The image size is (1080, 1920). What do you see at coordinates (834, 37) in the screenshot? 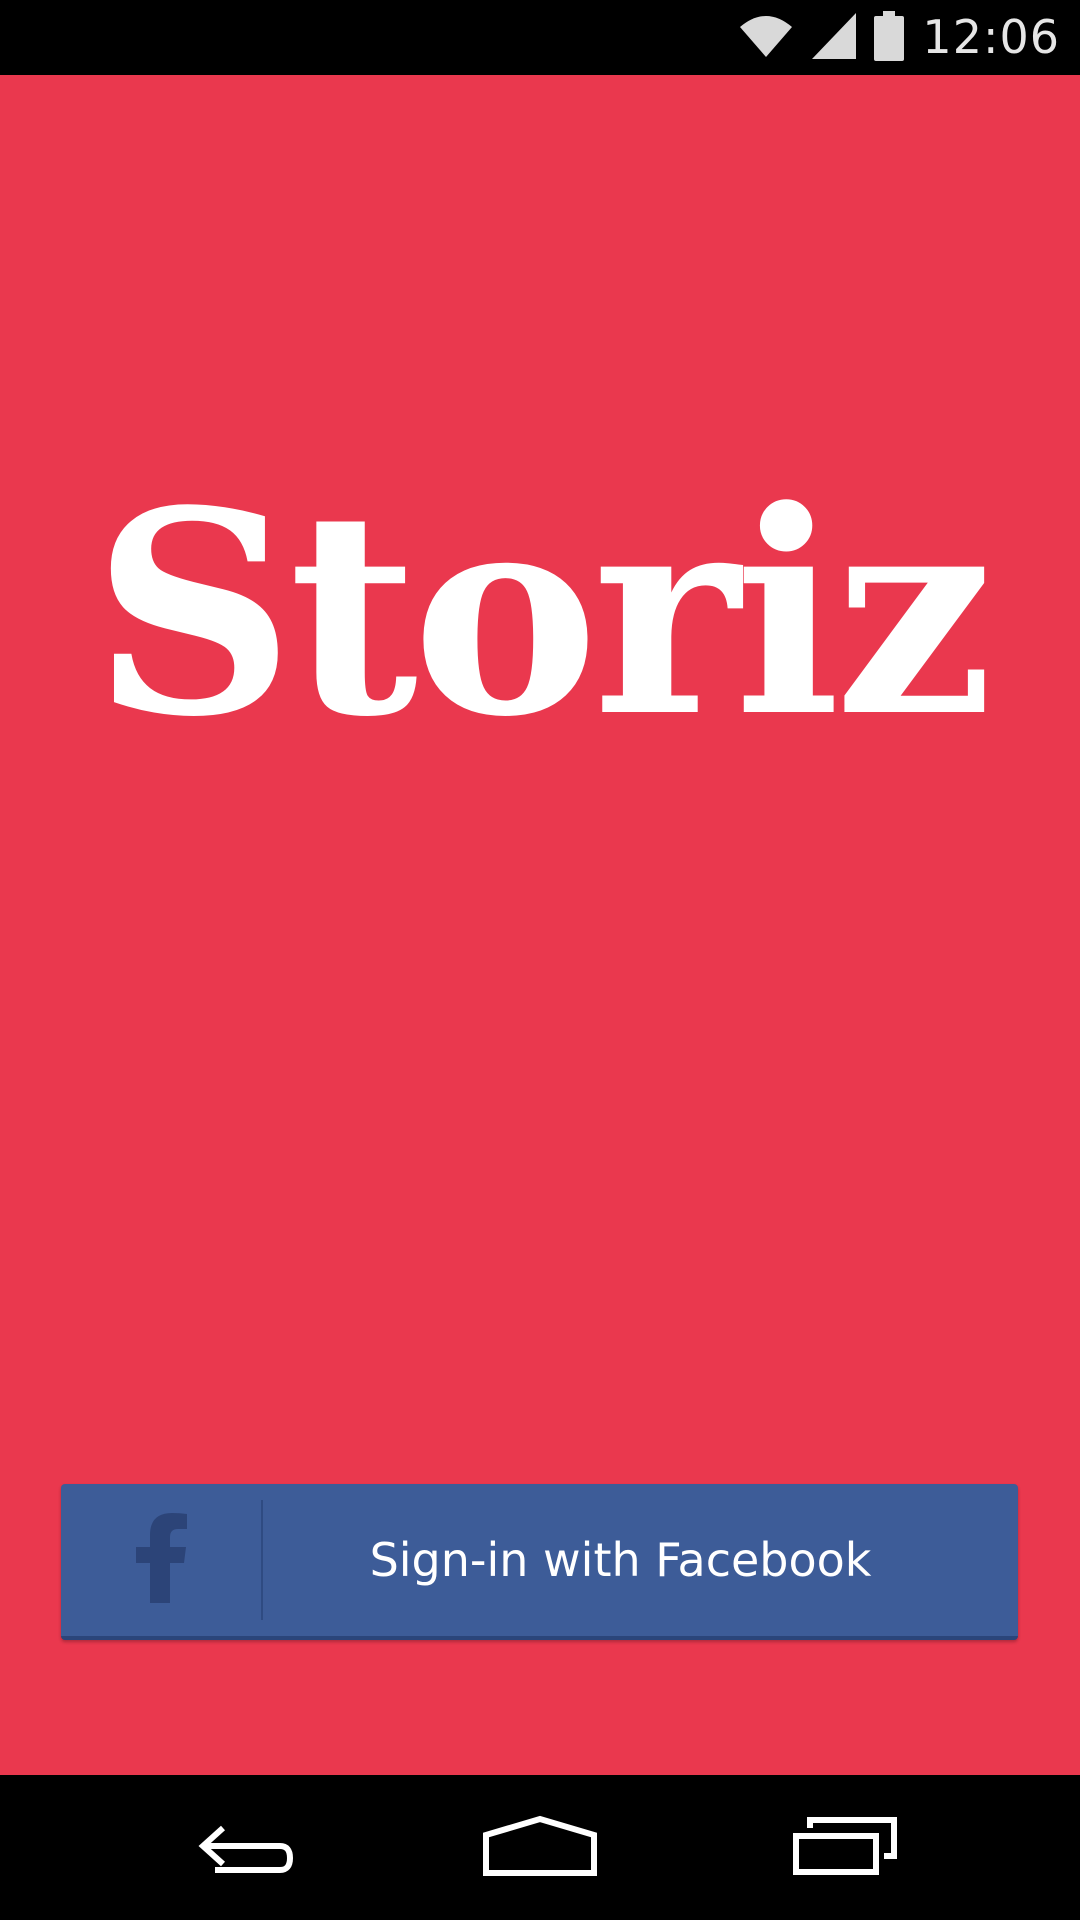
I see `cell-signal-icon` at bounding box center [834, 37].